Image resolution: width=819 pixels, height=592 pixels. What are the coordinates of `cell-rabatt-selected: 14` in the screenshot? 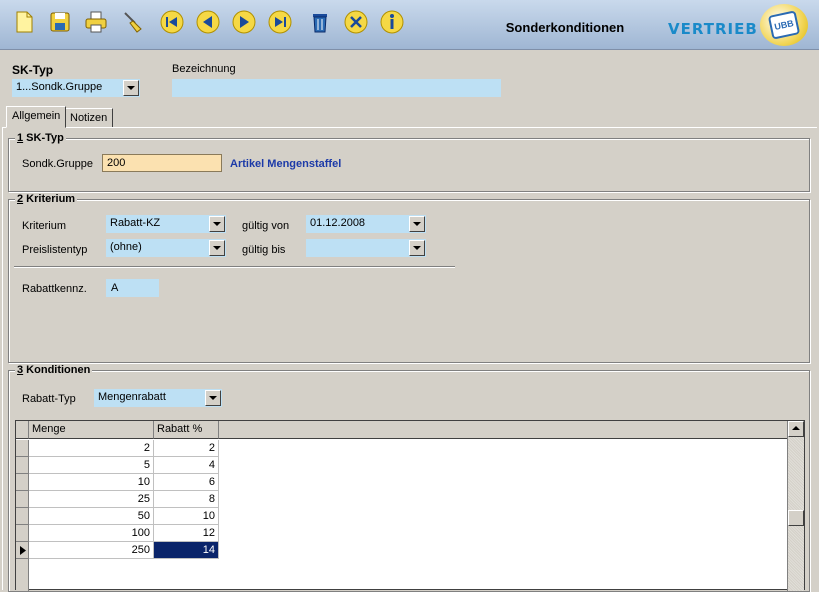 It's located at (186, 550).